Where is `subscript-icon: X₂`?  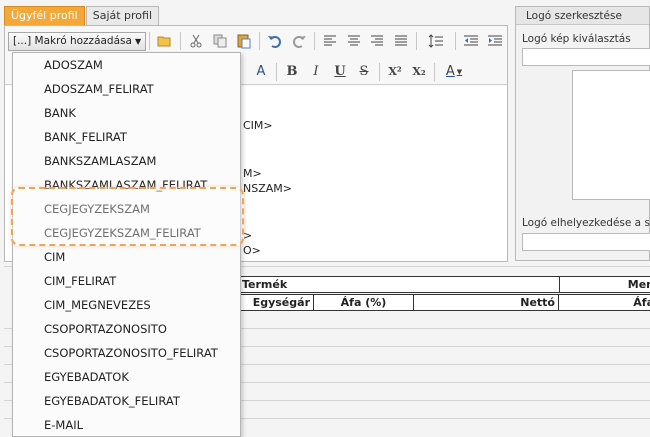
subscript-icon: X₂ is located at coordinates (419, 72).